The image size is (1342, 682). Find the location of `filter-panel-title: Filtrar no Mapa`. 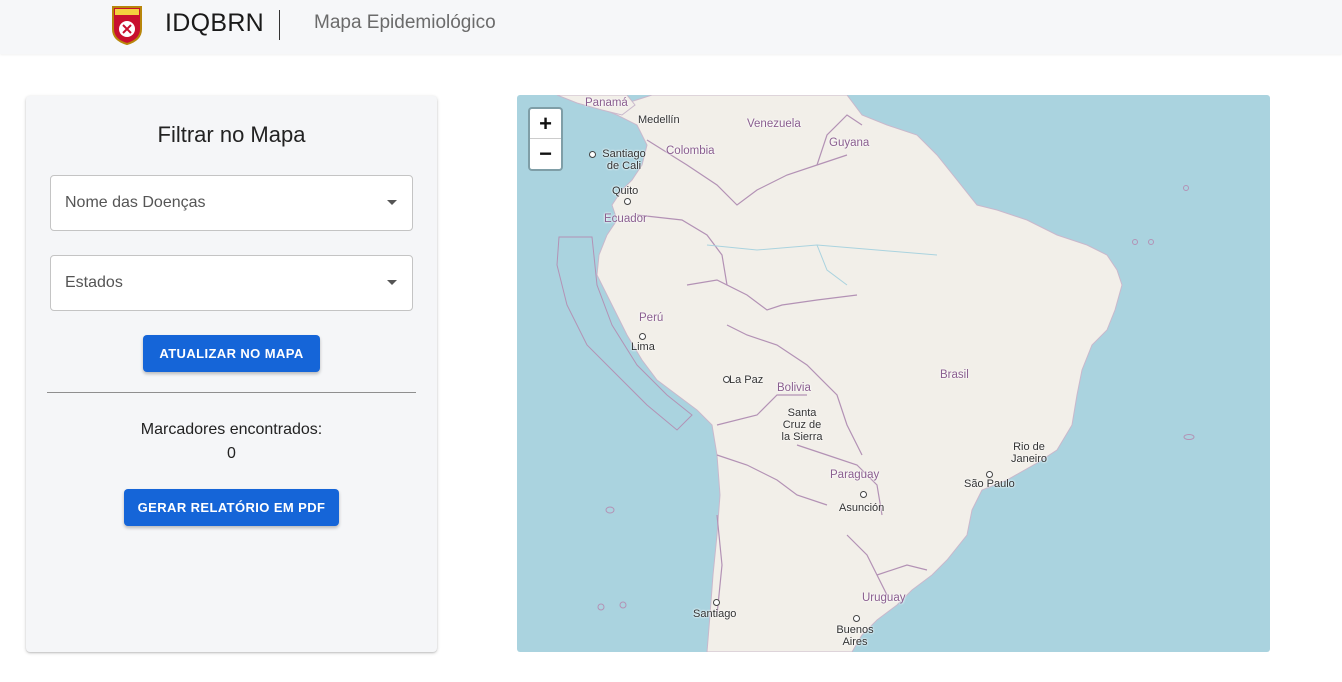

filter-panel-title: Filtrar no Mapa is located at coordinates (231, 134).